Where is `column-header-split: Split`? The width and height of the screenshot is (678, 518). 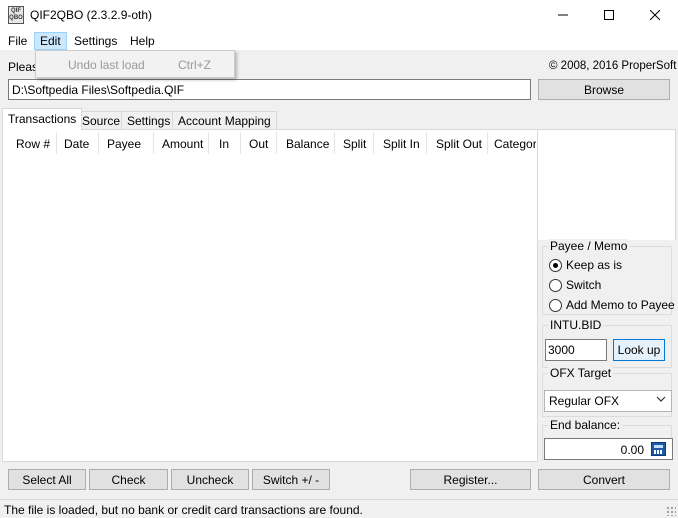 column-header-split: Split is located at coordinates (354, 144).